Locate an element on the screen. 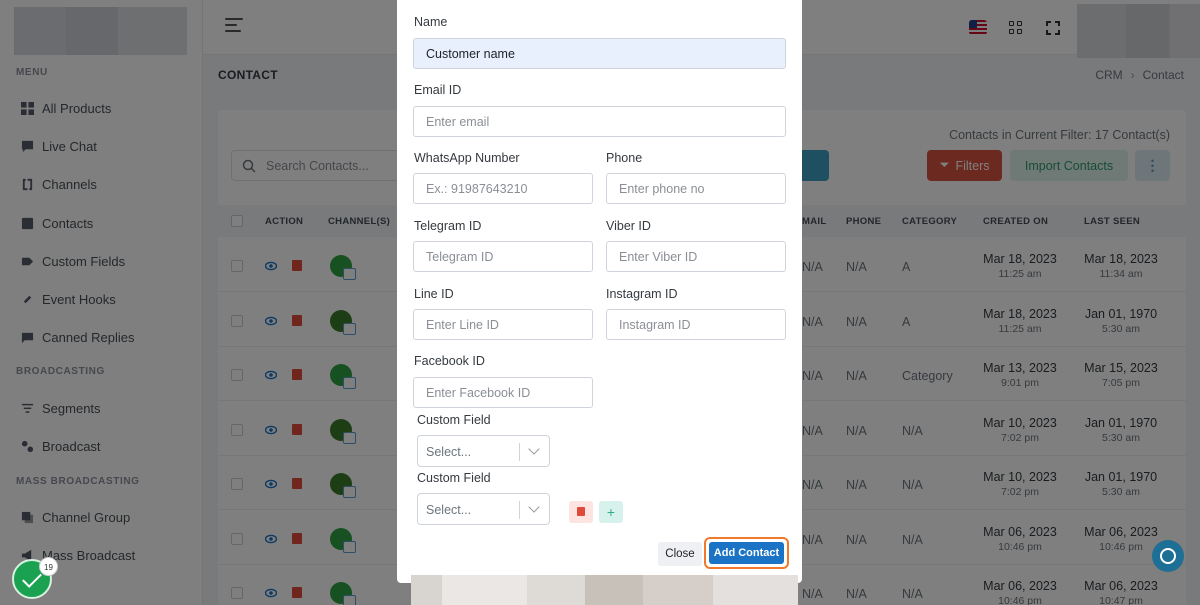  close-button: Close is located at coordinates (680, 554).